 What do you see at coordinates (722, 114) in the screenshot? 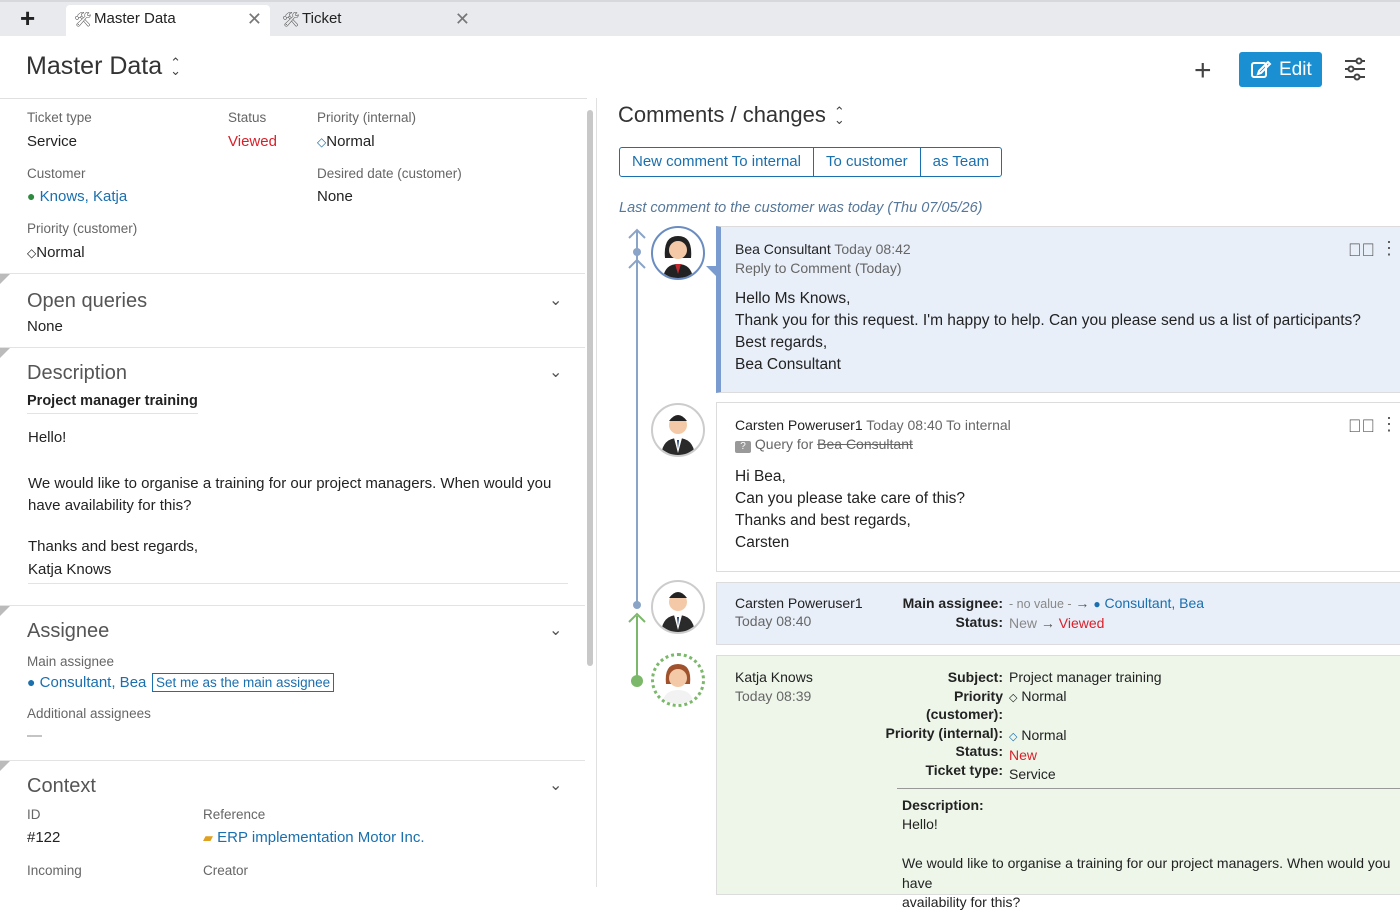
I see `comments-title: Comments / changes` at bounding box center [722, 114].